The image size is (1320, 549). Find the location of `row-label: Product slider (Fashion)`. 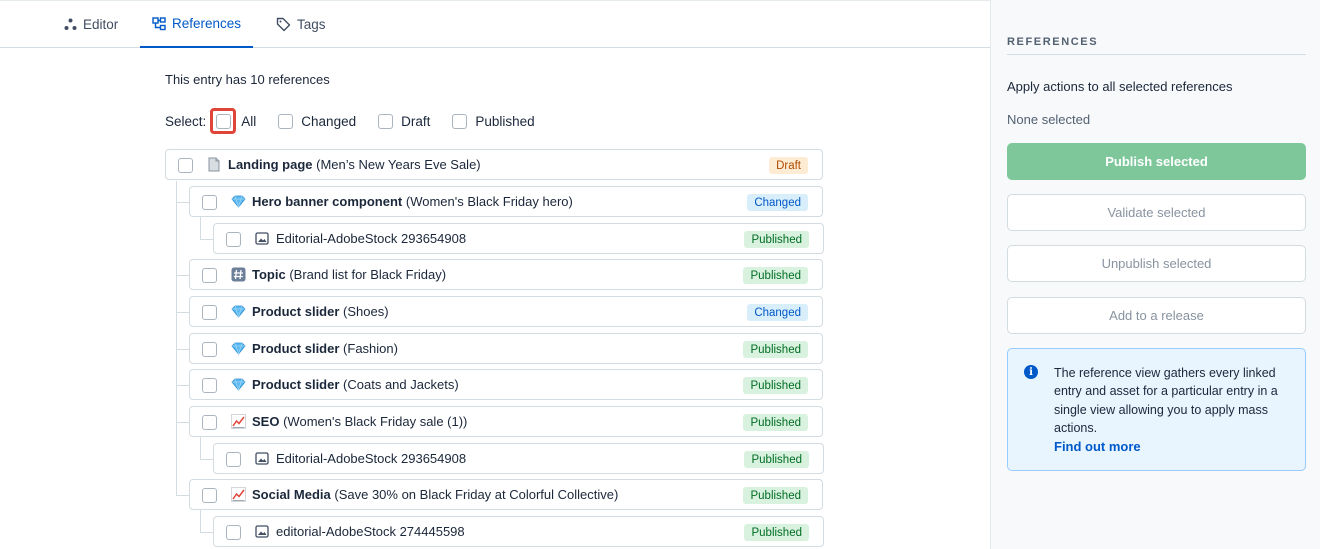

row-label: Product slider (Fashion) is located at coordinates (325, 348).